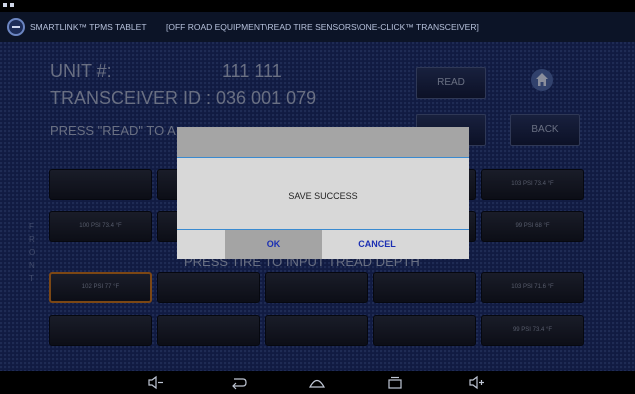  I want to click on dialog-header, so click(323, 142).